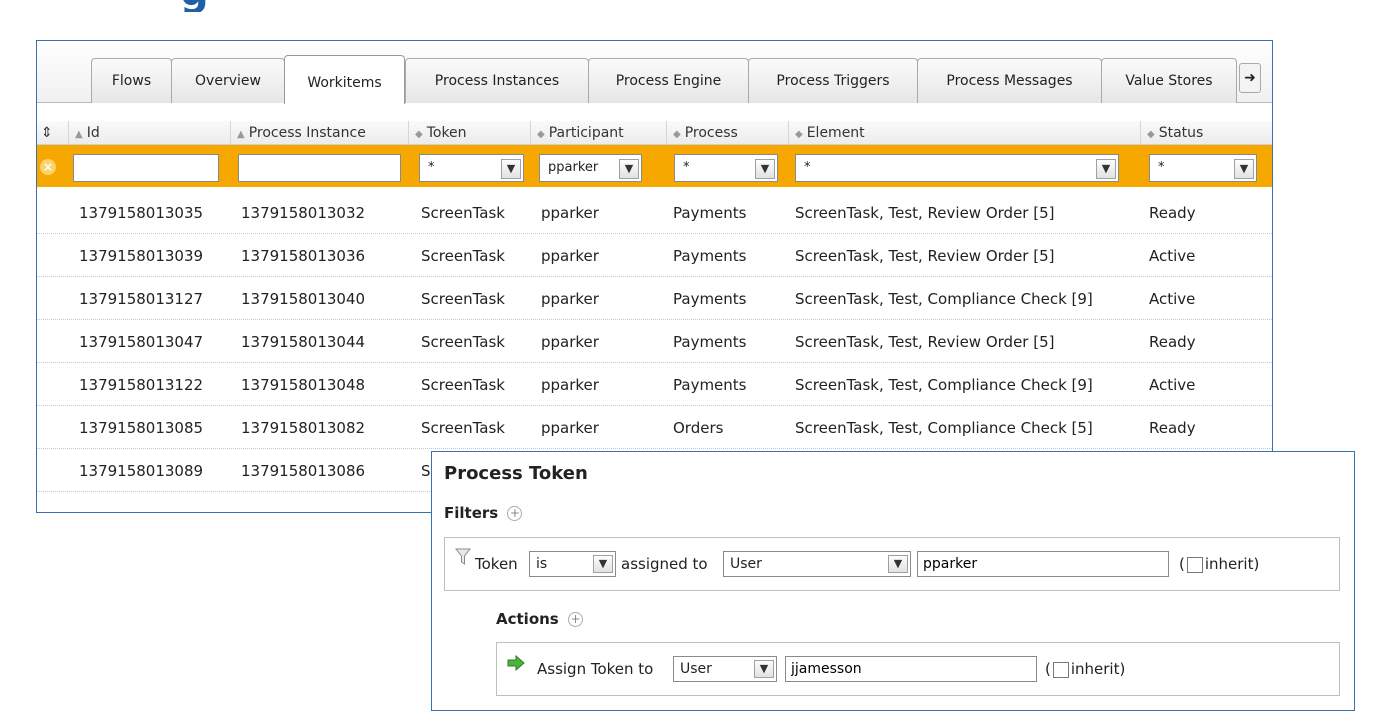 Image resolution: width=1375 pixels, height=723 pixels. Describe the element at coordinates (1194, 564) in the screenshot. I see `filter-inherit-checkbox` at that location.